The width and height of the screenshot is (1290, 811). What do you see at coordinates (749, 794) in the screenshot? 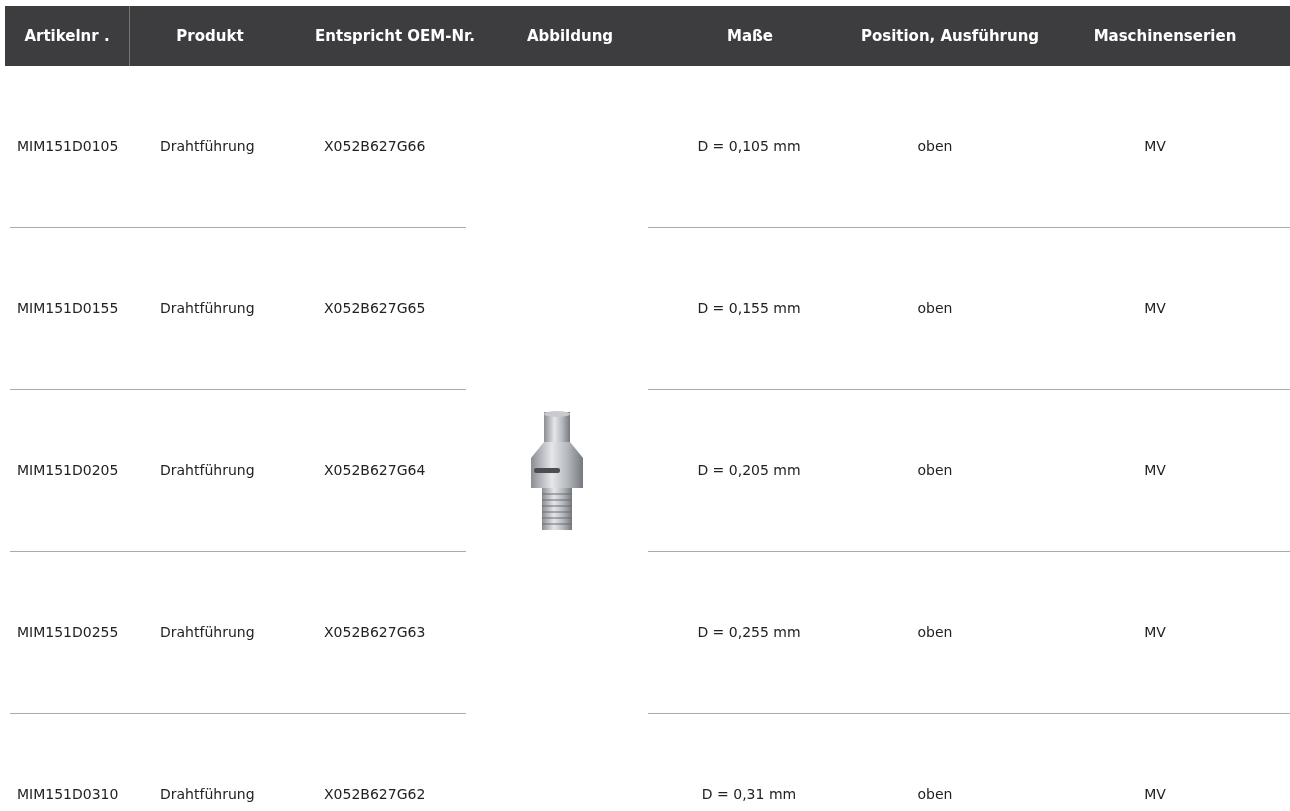
I see `table-cell-text: D = 0,31 mm` at bounding box center [749, 794].